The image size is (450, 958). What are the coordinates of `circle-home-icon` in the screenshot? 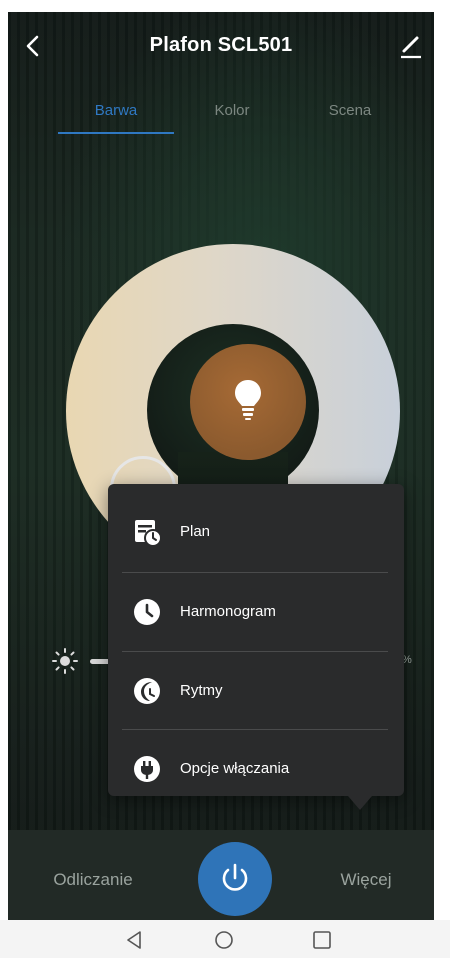 It's located at (224, 940).